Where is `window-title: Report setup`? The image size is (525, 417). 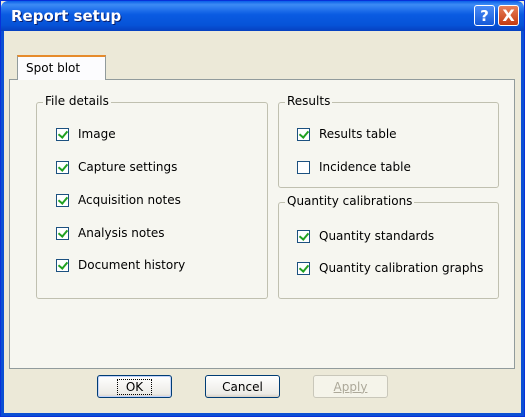
window-title: Report setup is located at coordinates (66, 16).